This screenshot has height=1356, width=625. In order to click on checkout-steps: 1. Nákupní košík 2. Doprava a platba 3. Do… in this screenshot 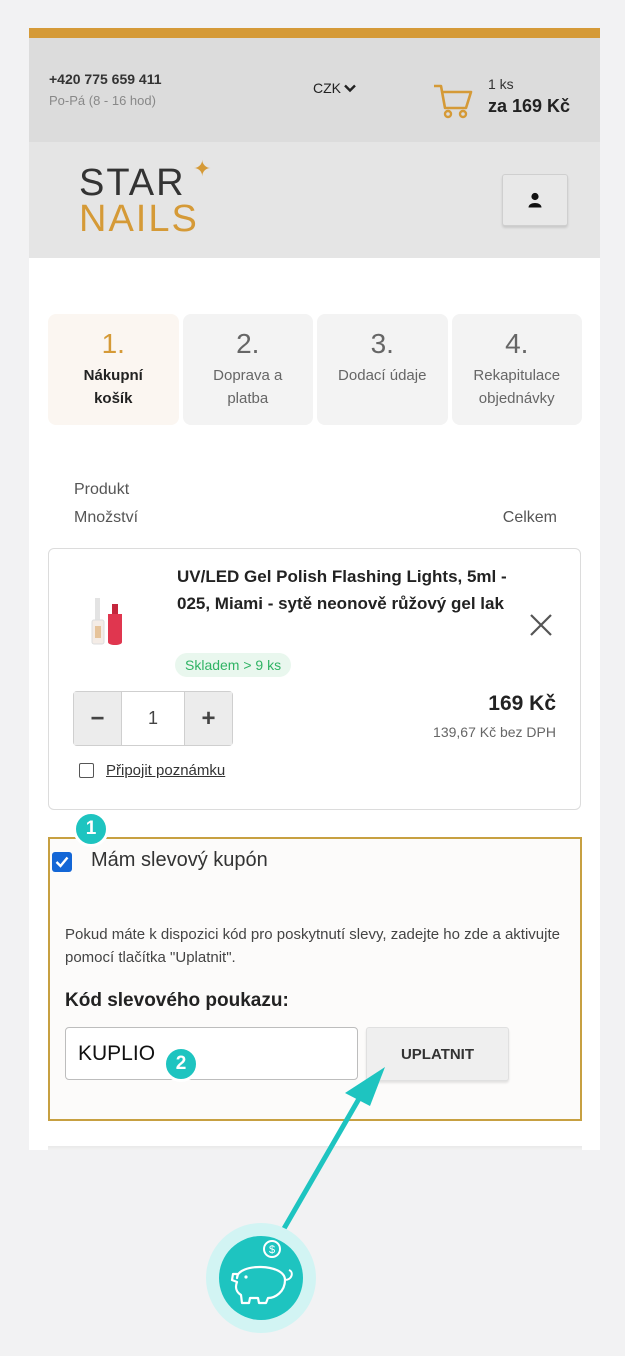, I will do `click(315, 369)`.